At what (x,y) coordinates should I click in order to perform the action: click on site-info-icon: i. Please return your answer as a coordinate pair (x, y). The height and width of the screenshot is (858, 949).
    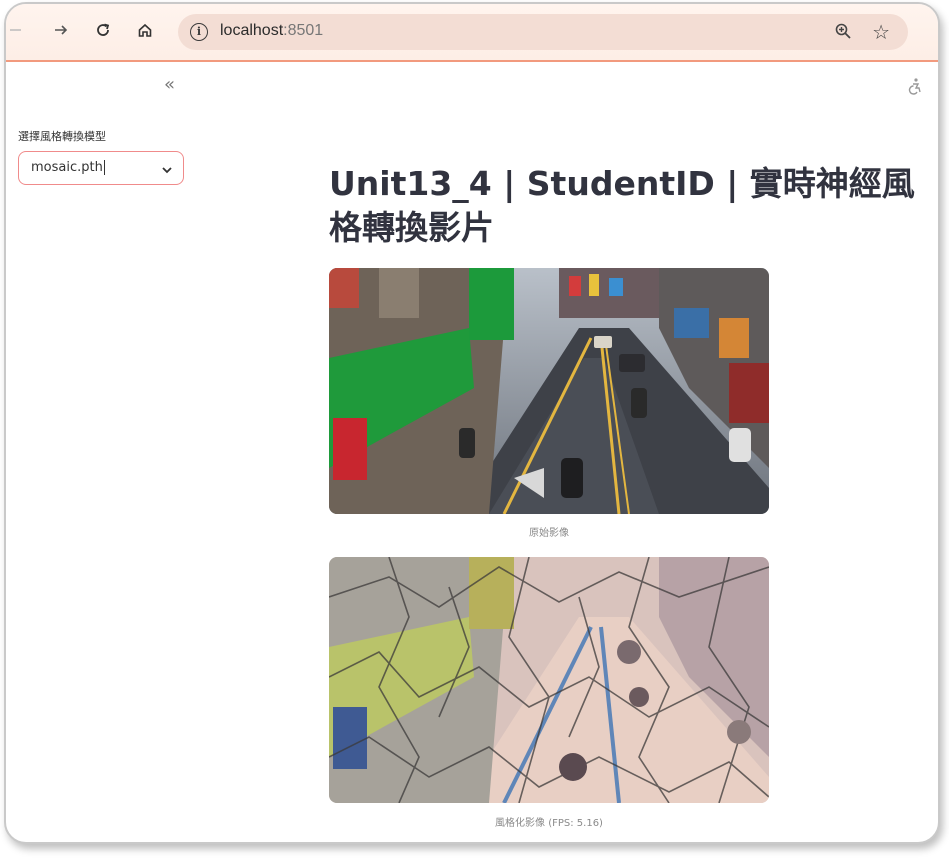
    Looking at the image, I should click on (199, 32).